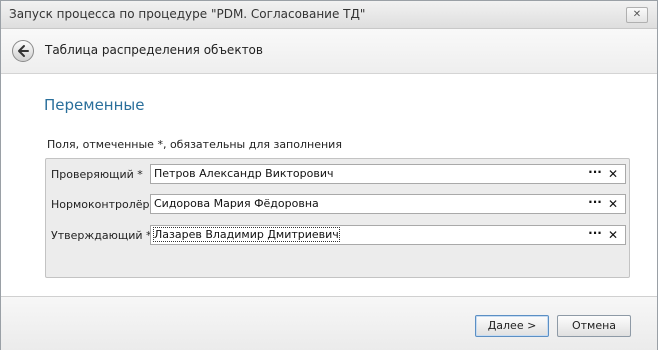 The height and width of the screenshot is (350, 658). I want to click on arrow-left-icon, so click(23, 51).